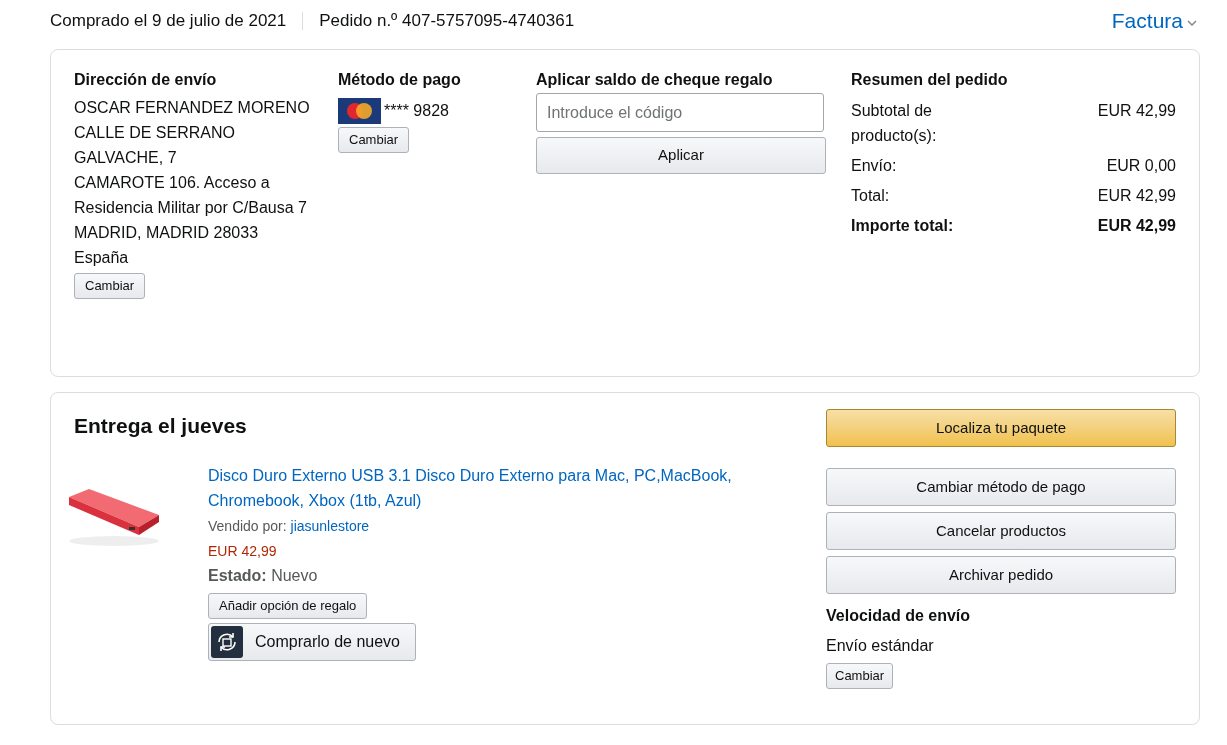 The width and height of the screenshot is (1227, 745). Describe the element at coordinates (446, 21) in the screenshot. I see `order-number: Pedido n.º 407-5757095-4740361` at that location.